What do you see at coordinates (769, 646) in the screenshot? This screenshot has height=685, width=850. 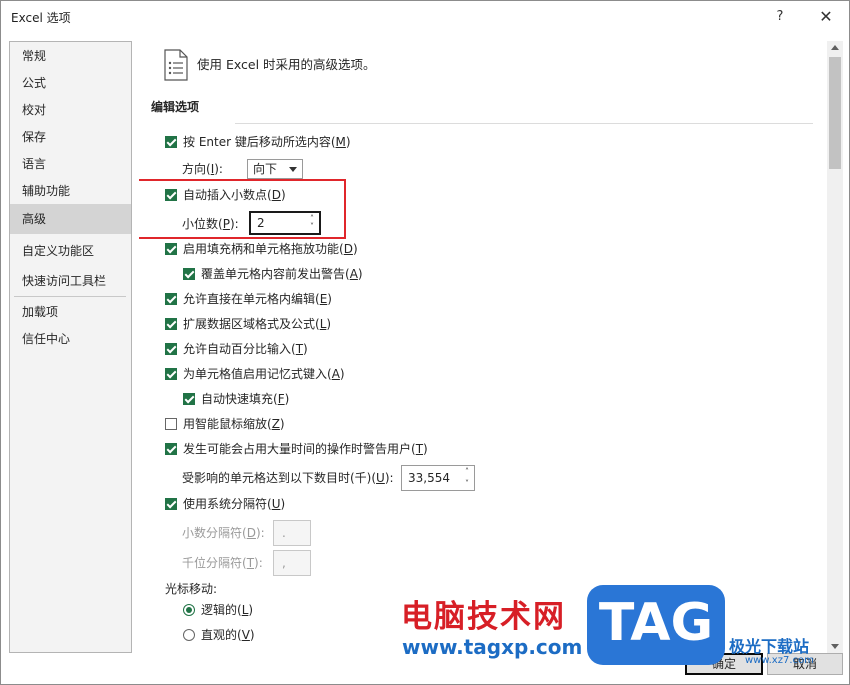 I see `watermark-site-logo: 极光下载站` at bounding box center [769, 646].